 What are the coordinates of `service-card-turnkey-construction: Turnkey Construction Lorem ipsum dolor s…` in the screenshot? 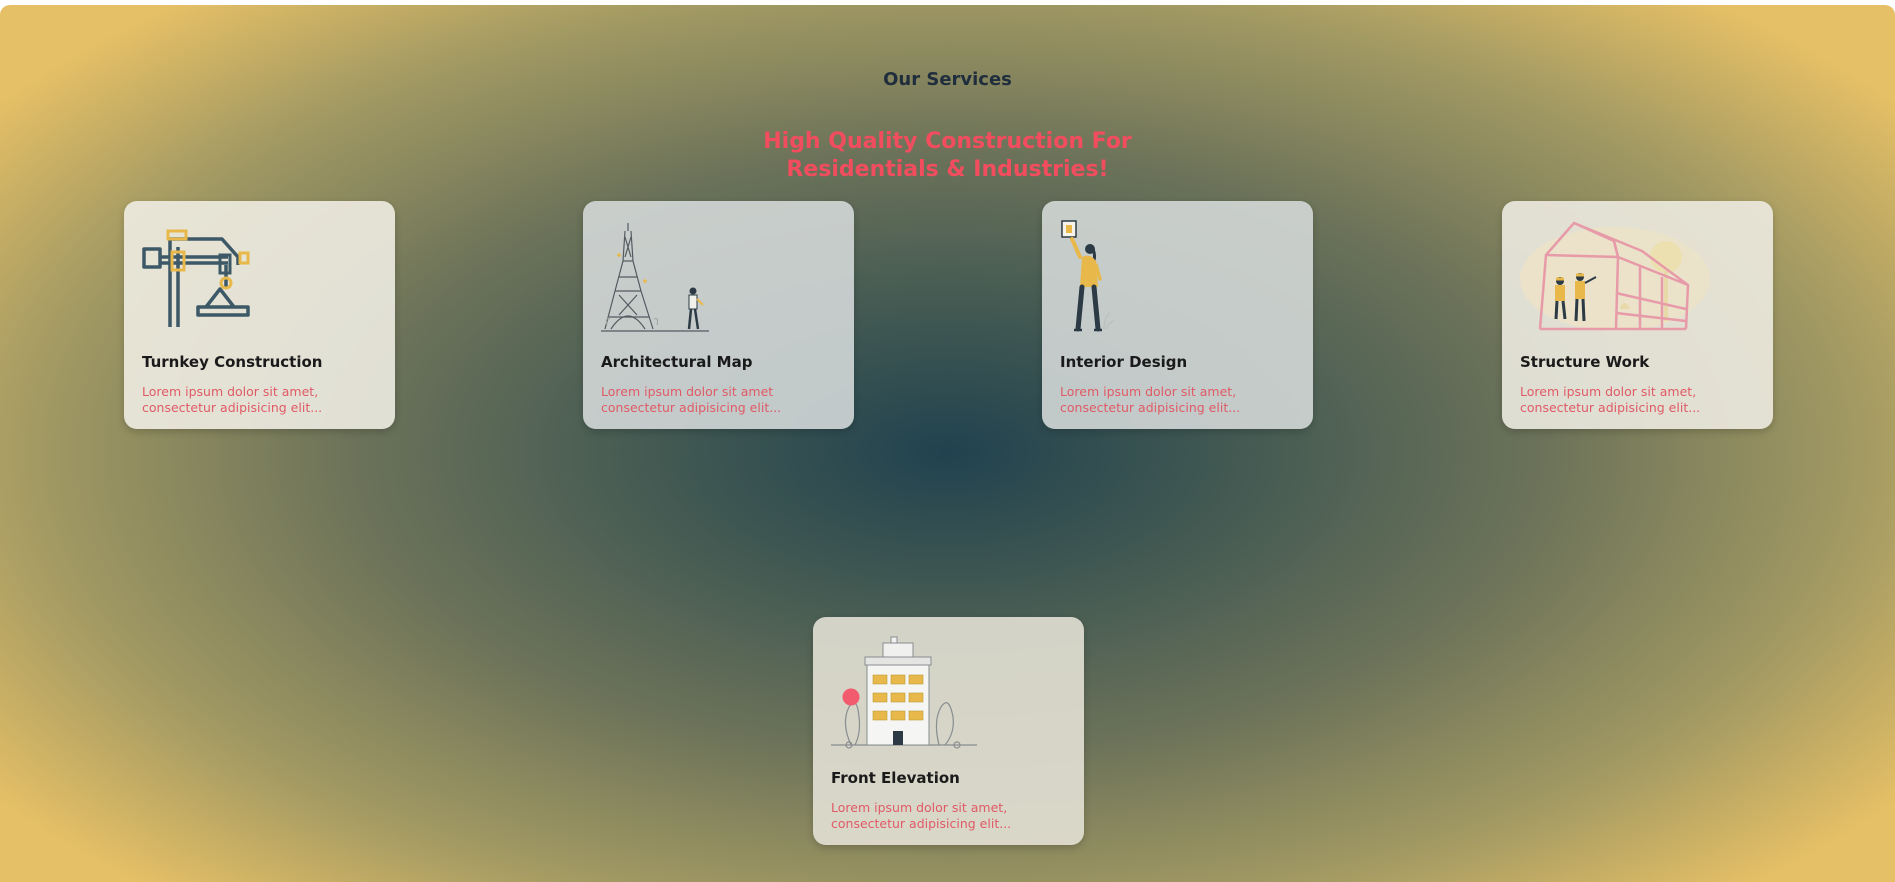 It's located at (259, 315).